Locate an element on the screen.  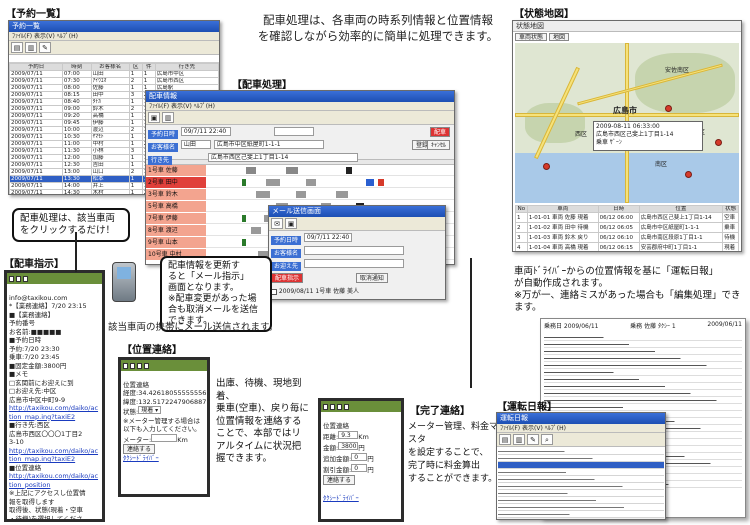
vehicle-row: 2号車 田中 is located at coordinates (300, 182).